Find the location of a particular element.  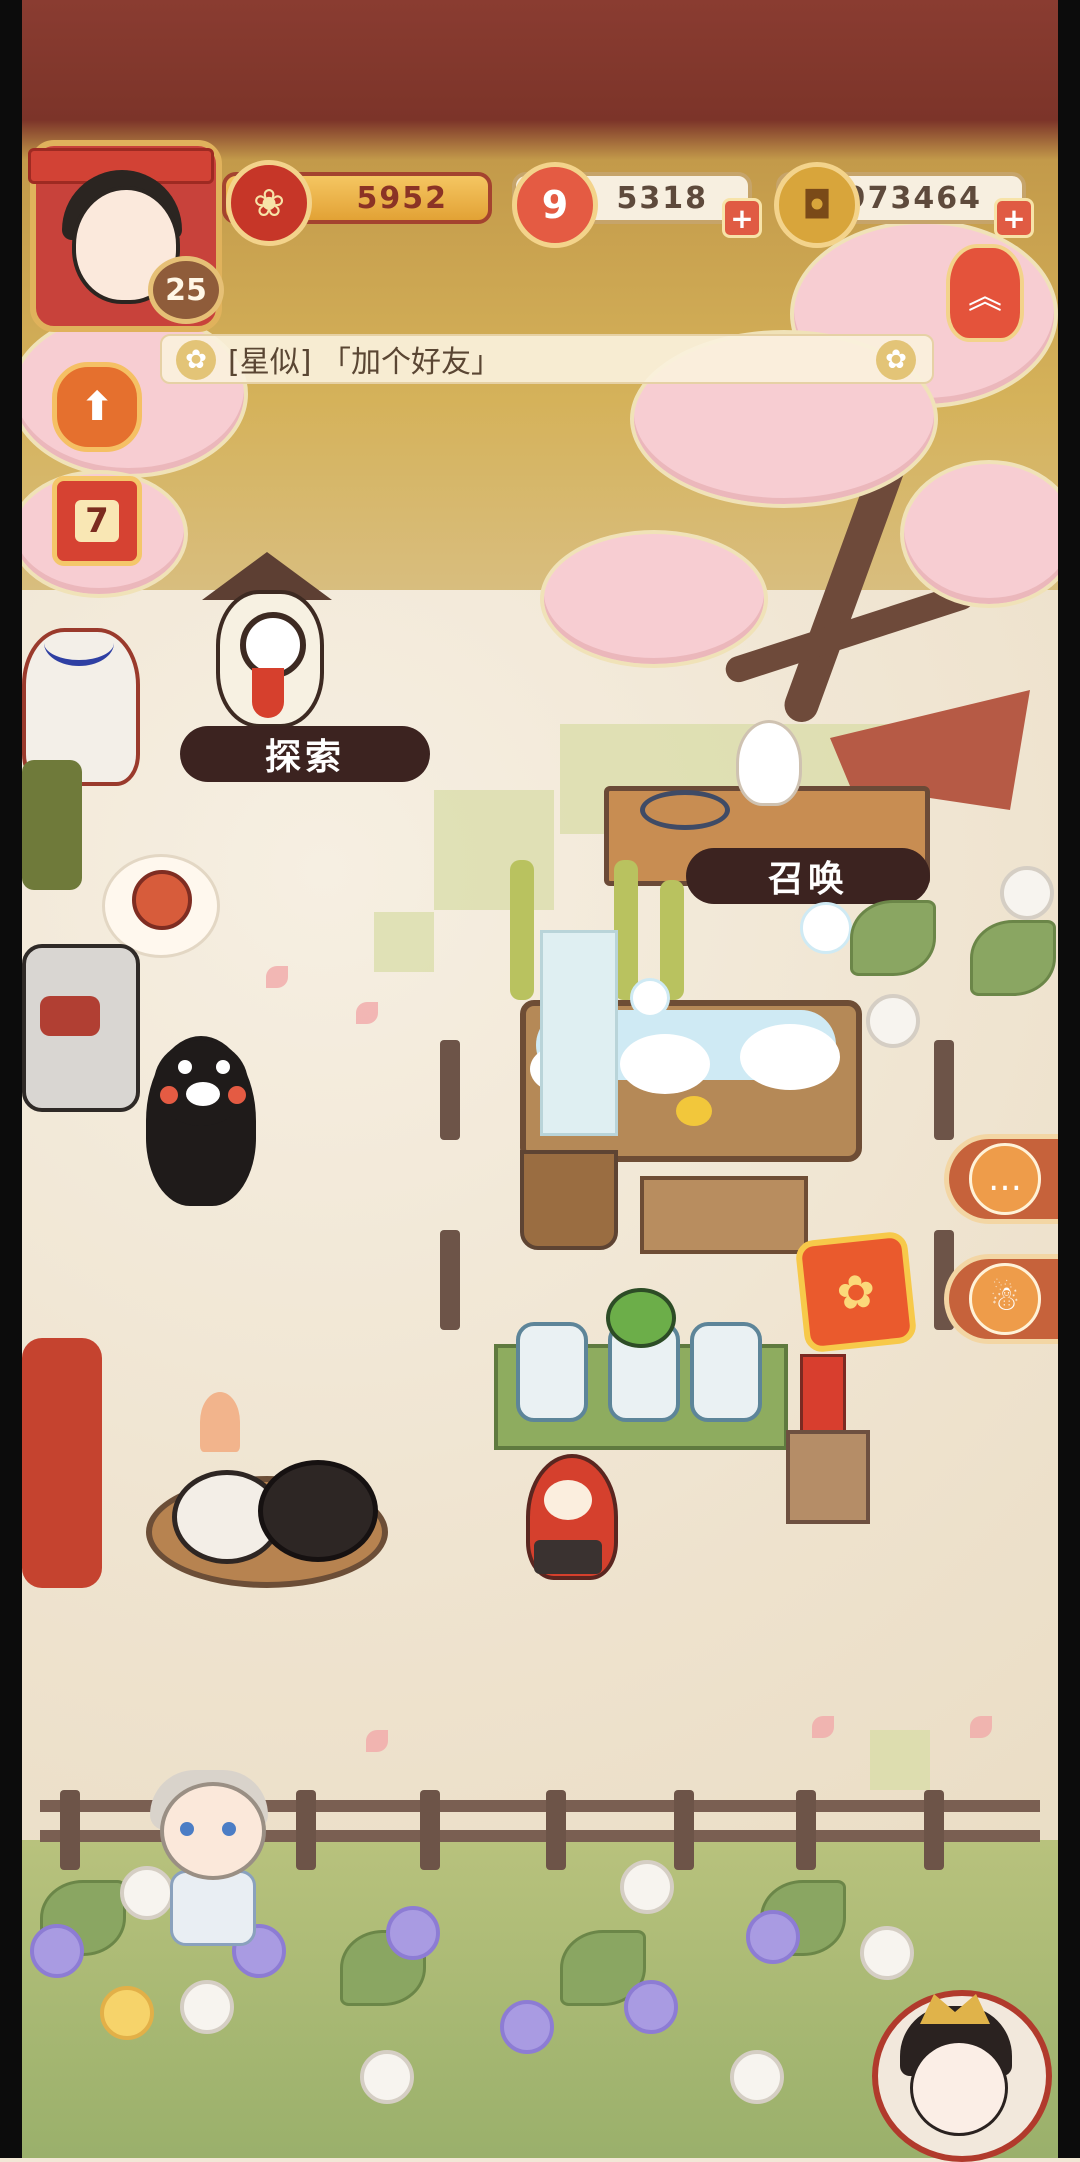

shikigami-face is located at coordinates (959, 2088).